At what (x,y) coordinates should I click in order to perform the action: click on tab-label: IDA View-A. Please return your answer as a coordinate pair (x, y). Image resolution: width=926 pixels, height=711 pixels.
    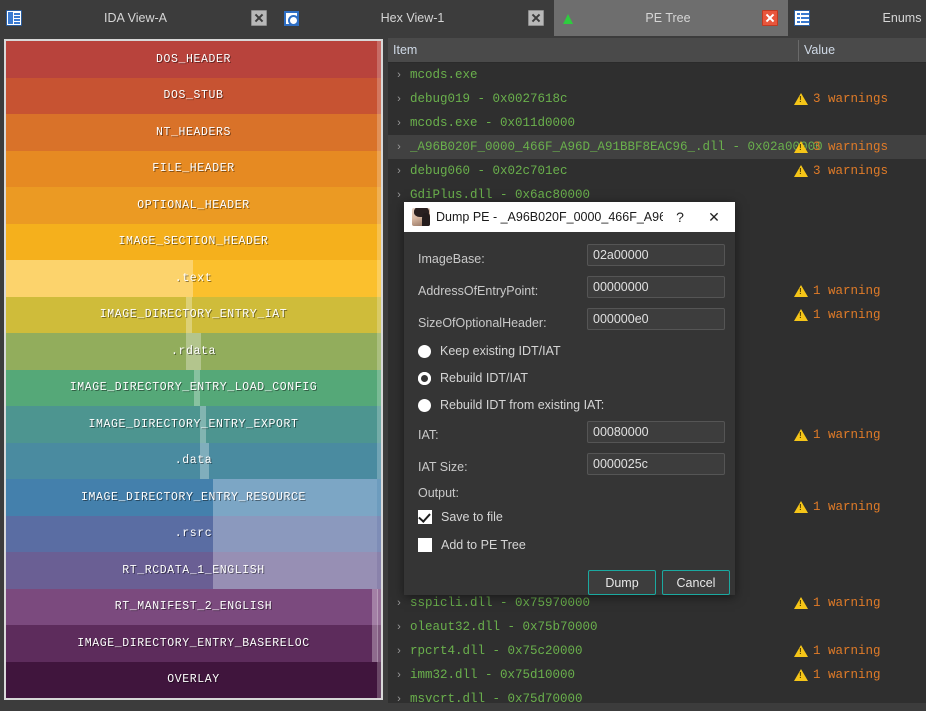
    Looking at the image, I should click on (135, 18).